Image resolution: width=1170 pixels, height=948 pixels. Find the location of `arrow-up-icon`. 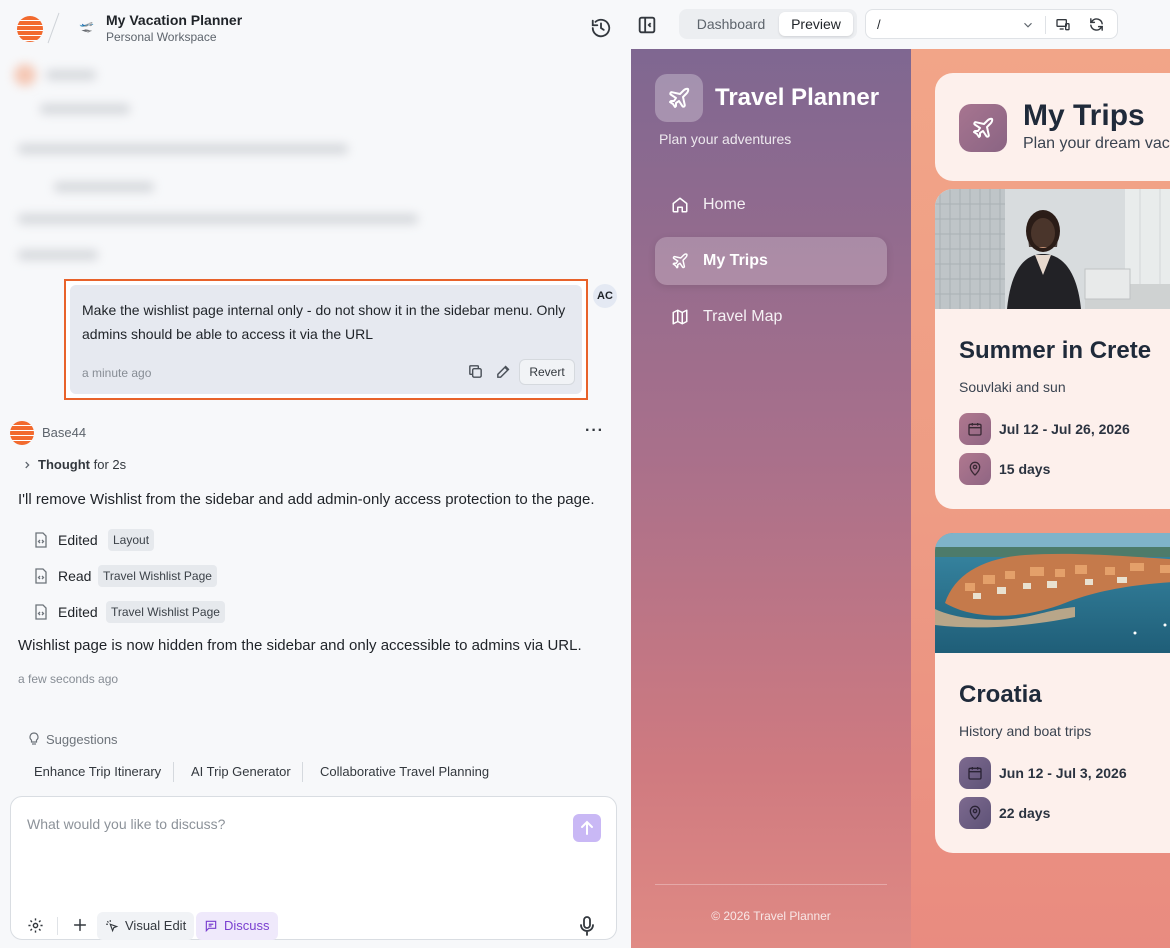

arrow-up-icon is located at coordinates (587, 827).